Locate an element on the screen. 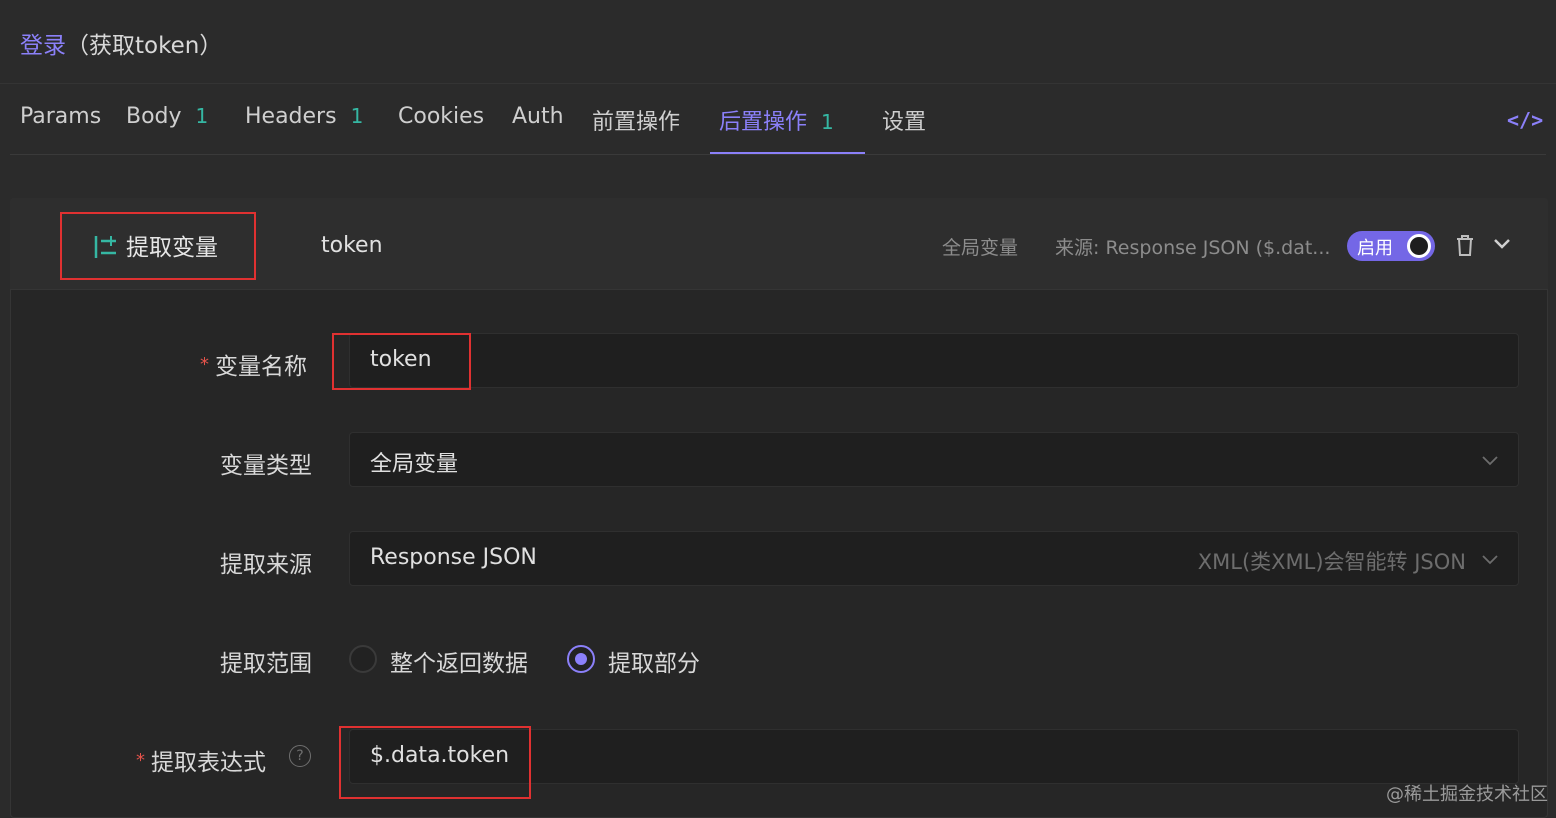  code-icon: </> is located at coordinates (1525, 120).